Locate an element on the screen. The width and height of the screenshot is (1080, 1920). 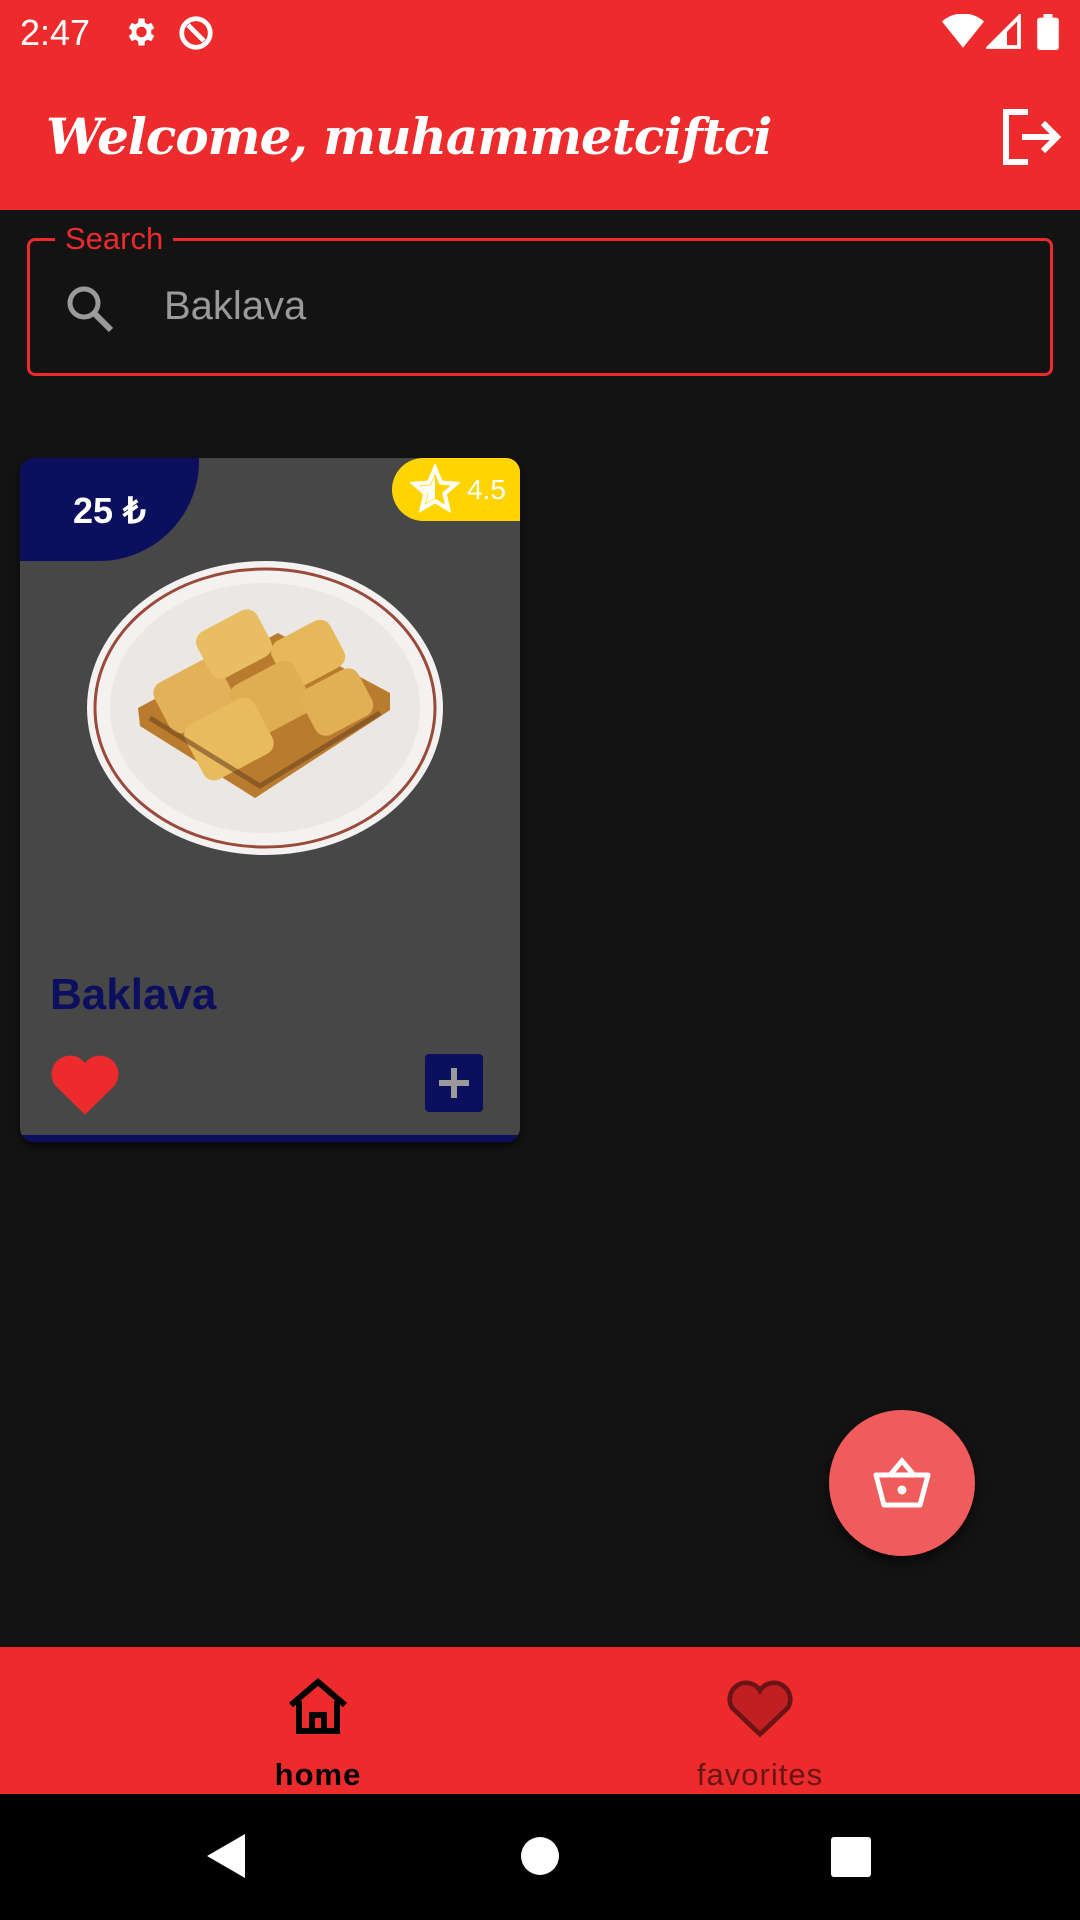
cart-fab is located at coordinates (902, 1483).